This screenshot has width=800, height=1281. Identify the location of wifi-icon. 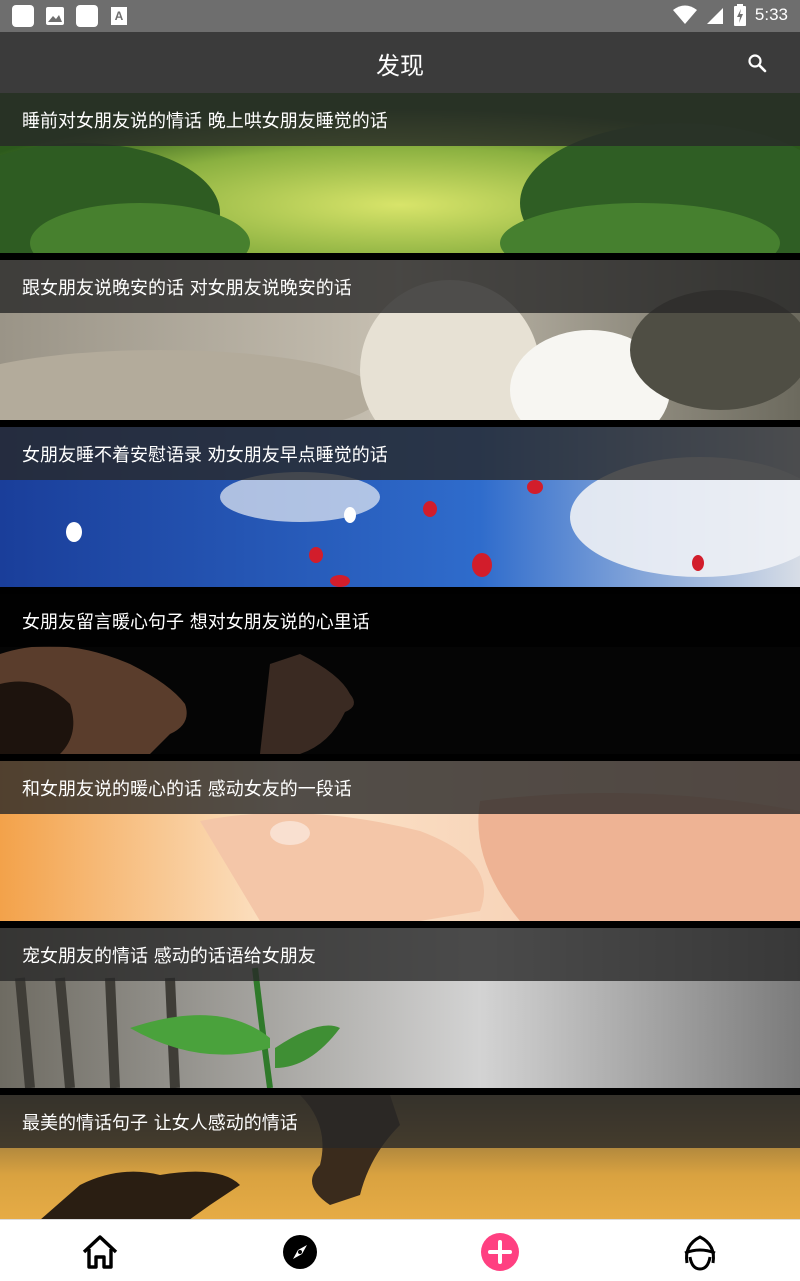
(684, 14).